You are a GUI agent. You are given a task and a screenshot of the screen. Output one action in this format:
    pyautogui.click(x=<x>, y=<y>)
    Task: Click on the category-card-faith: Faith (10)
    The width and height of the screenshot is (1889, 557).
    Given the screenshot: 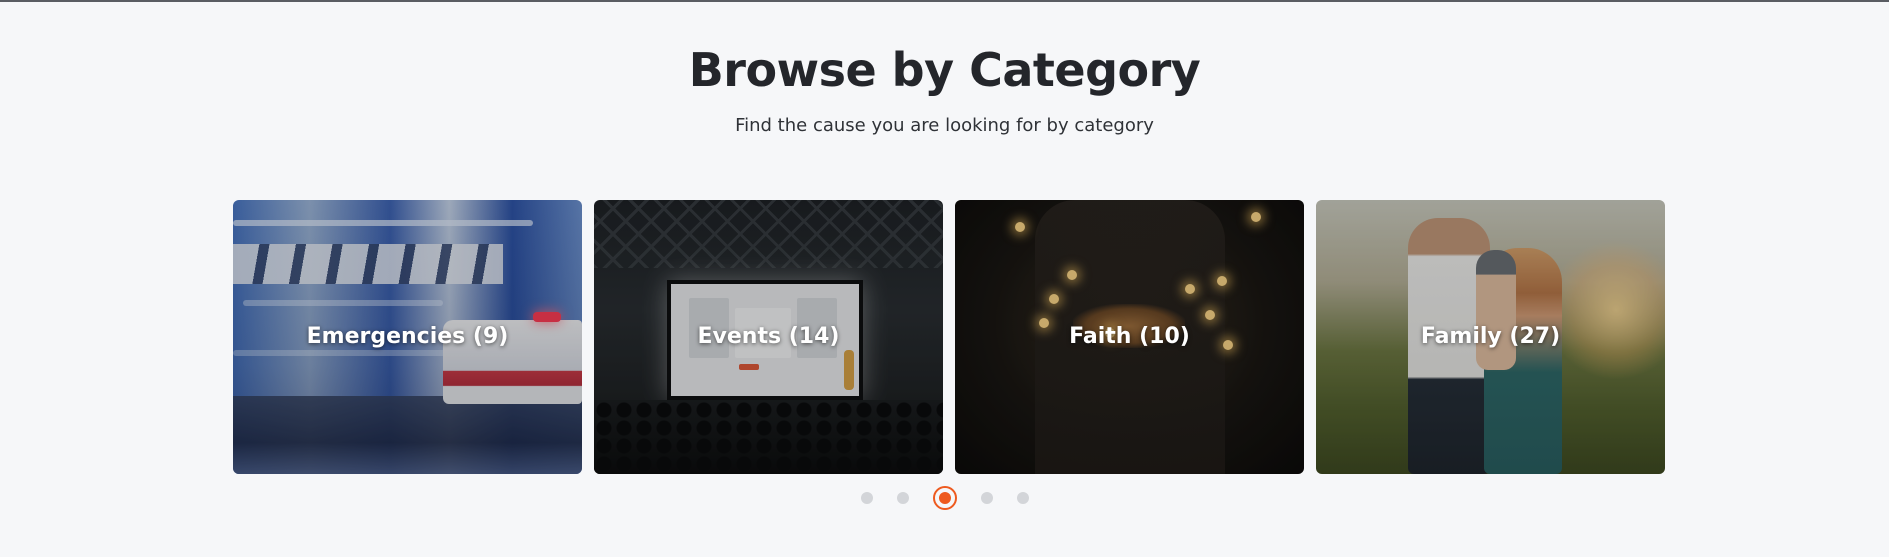 What is the action you would take?
    pyautogui.click(x=1129, y=337)
    